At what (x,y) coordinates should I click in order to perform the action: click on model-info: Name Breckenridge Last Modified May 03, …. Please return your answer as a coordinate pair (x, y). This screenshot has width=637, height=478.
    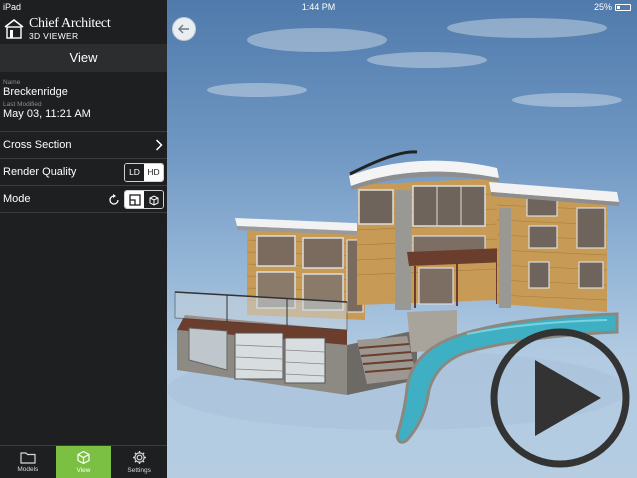
    Looking at the image, I should click on (83, 102).